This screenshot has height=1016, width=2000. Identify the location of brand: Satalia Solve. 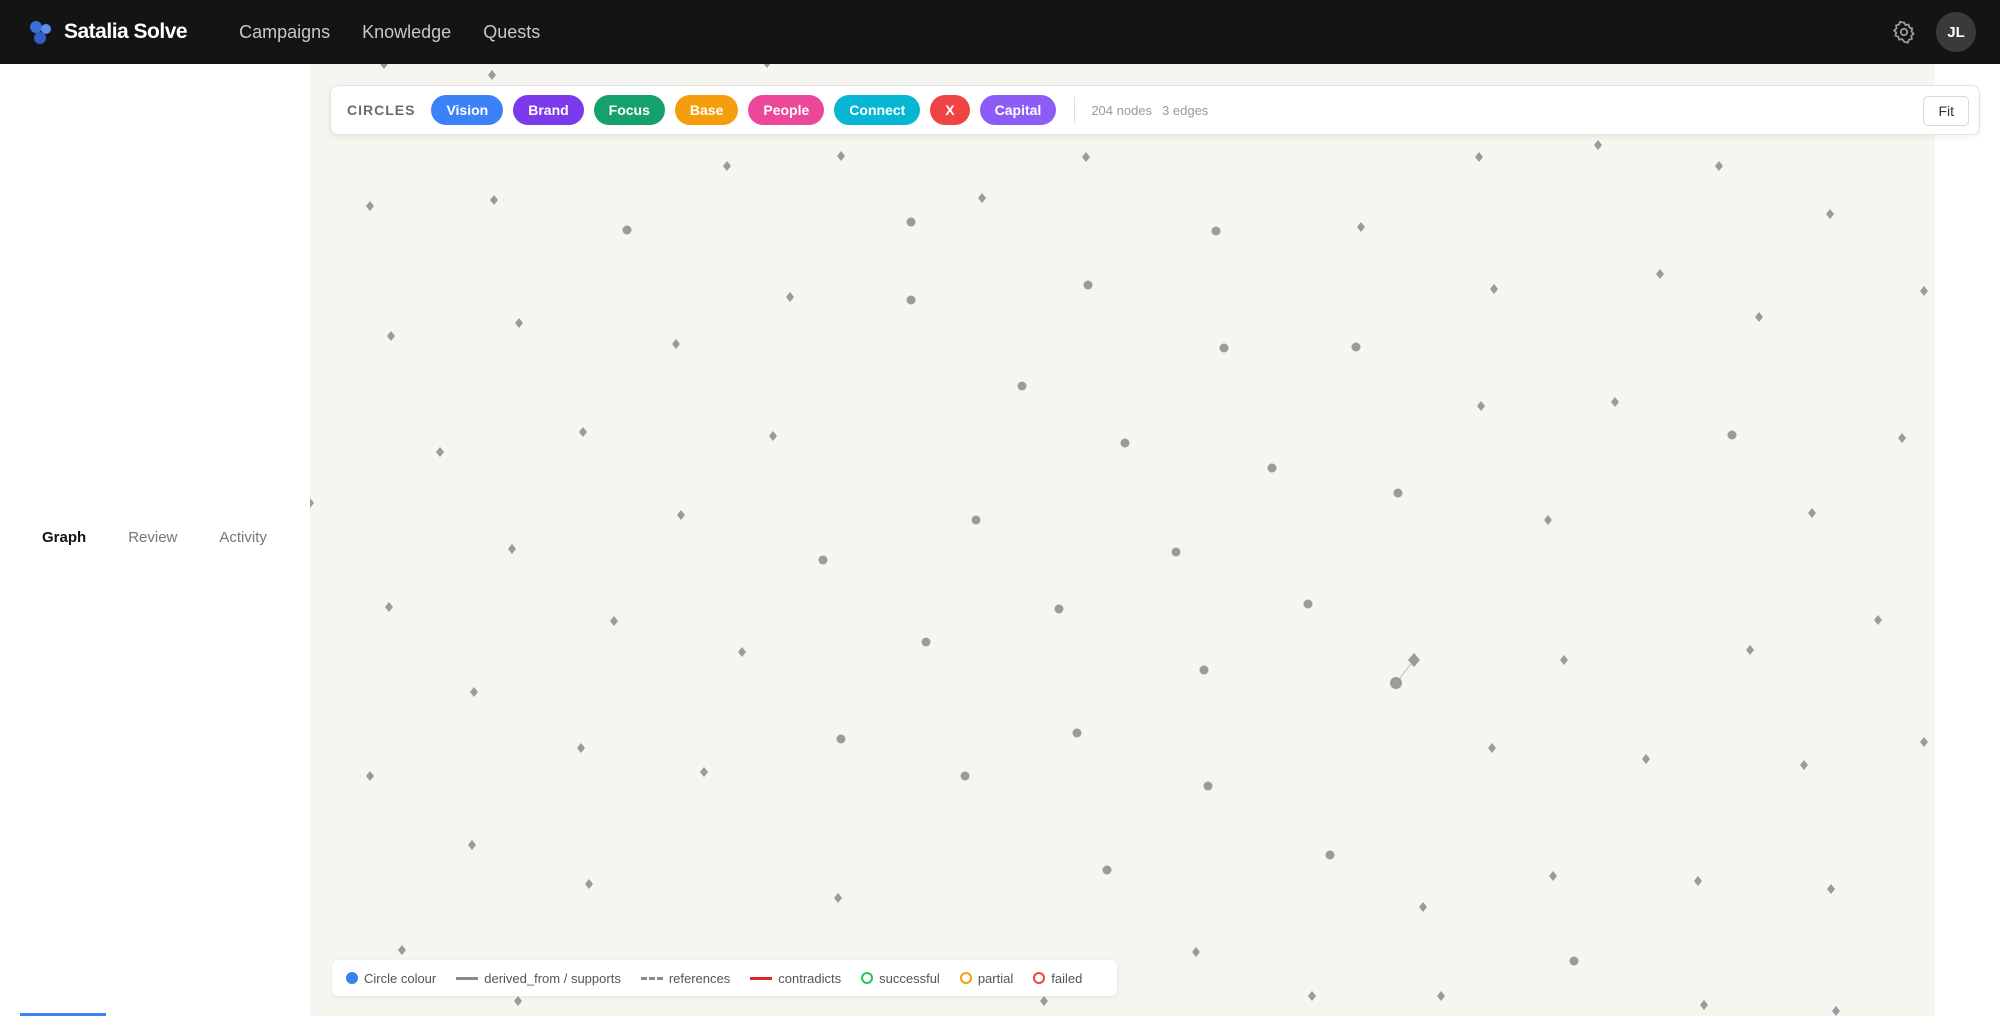
(108, 32).